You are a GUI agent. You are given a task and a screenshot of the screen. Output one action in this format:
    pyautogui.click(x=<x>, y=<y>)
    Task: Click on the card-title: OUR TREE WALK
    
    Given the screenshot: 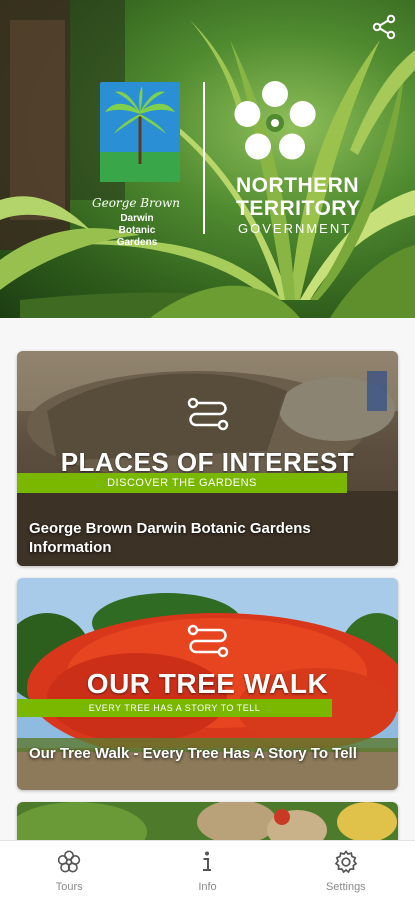 What is the action you would take?
    pyautogui.click(x=207, y=683)
    